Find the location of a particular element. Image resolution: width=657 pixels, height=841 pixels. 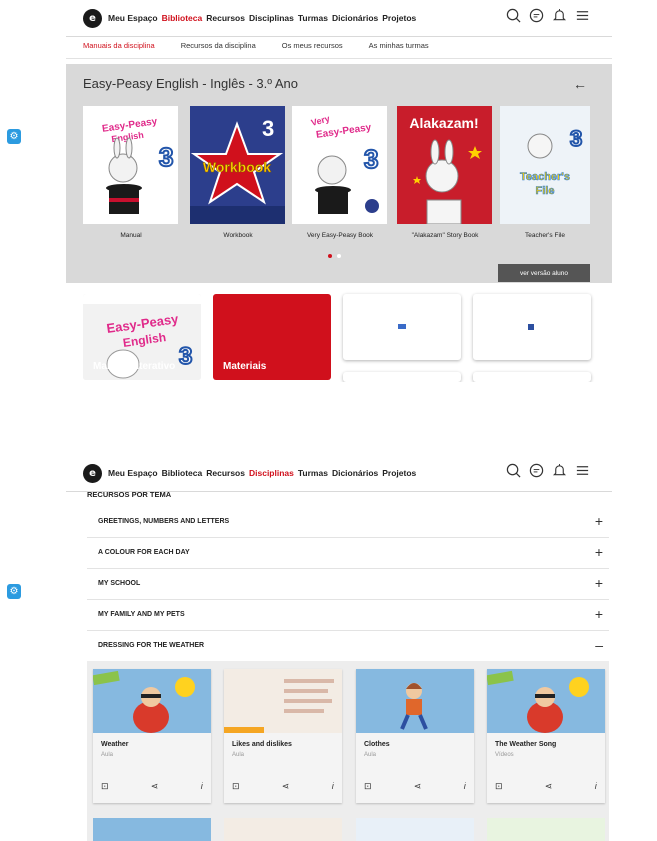

resource-title: Likes and dislikes is located at coordinates (262, 744).